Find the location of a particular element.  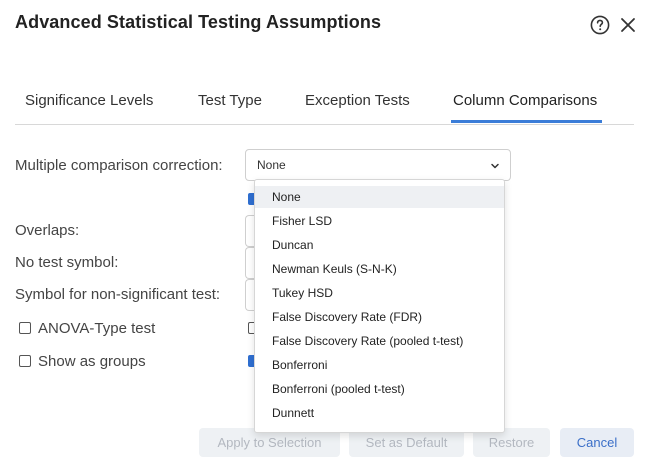

no-test-symbol-label: No test symbol: is located at coordinates (67, 262).